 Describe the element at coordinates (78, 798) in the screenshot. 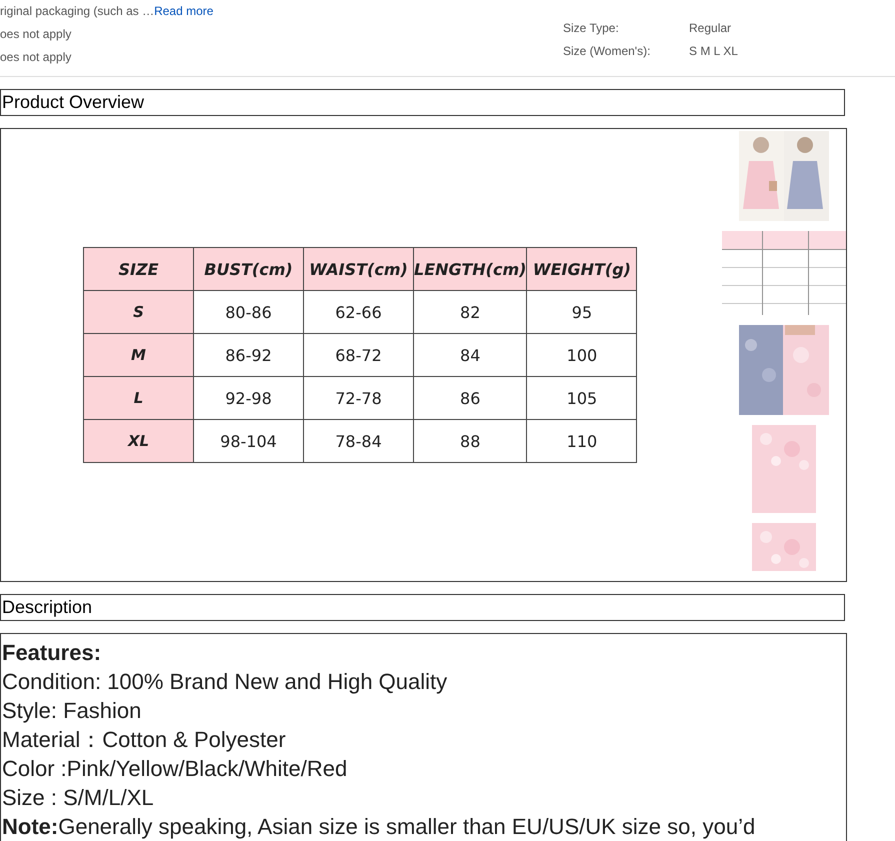

I see `feature-line: Size : S/M/L/XL` at that location.